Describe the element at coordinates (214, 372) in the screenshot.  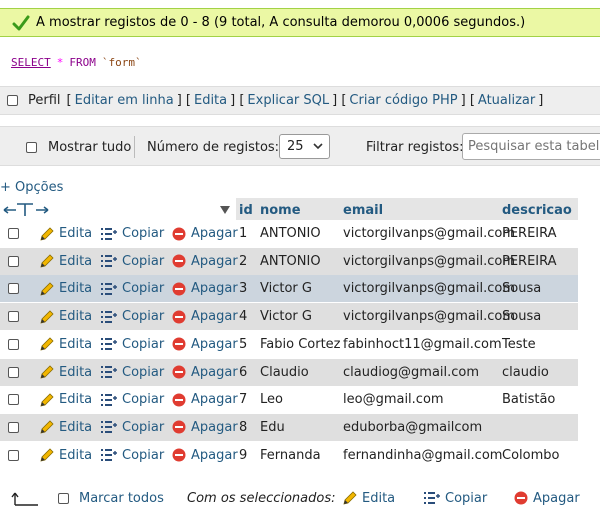
I see `row-delete-label: Apagar` at that location.